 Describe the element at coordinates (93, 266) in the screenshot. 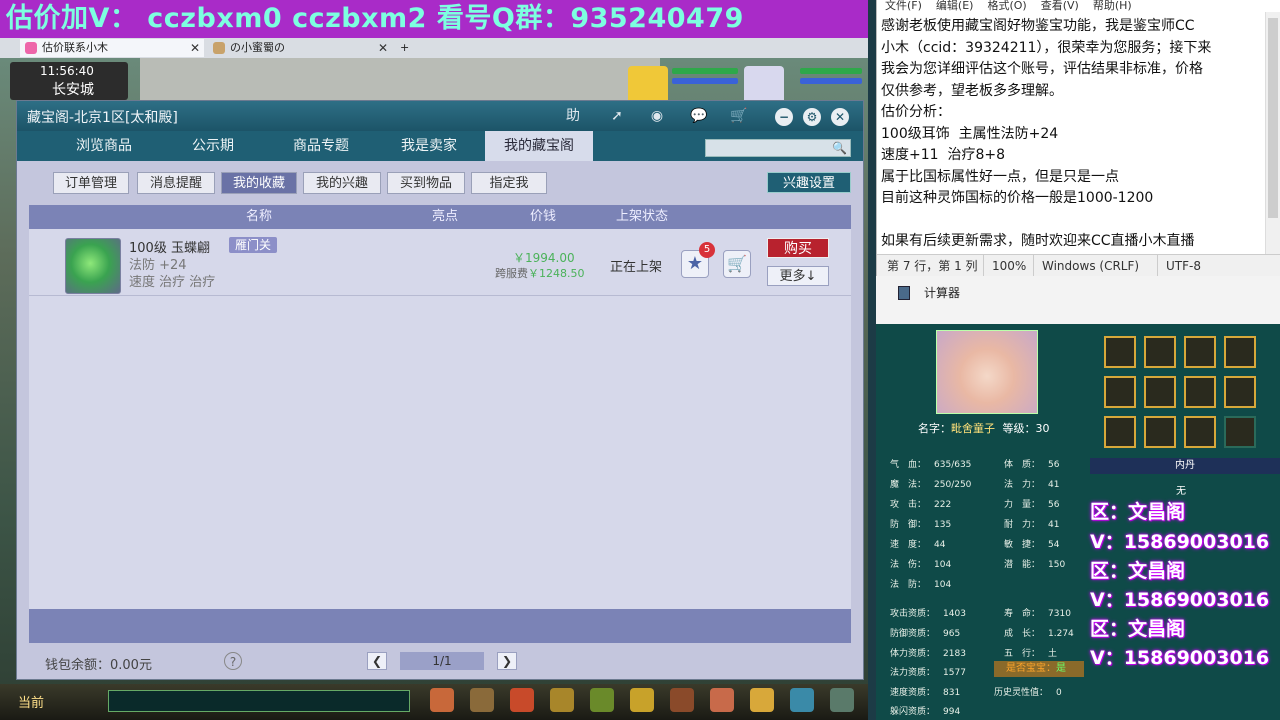

I see `item-image` at that location.